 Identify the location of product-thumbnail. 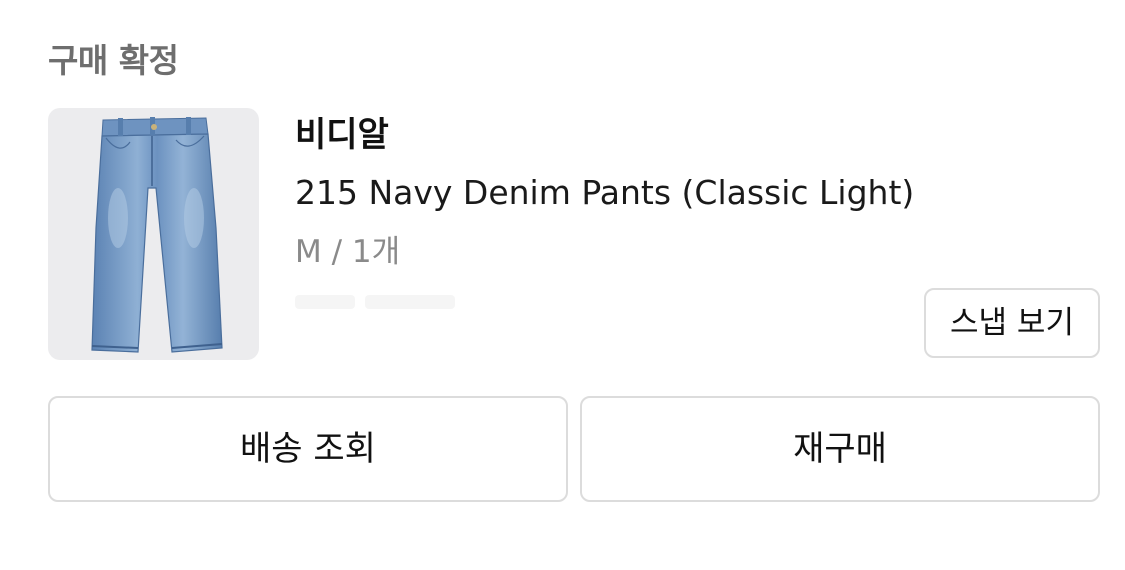
(153, 234).